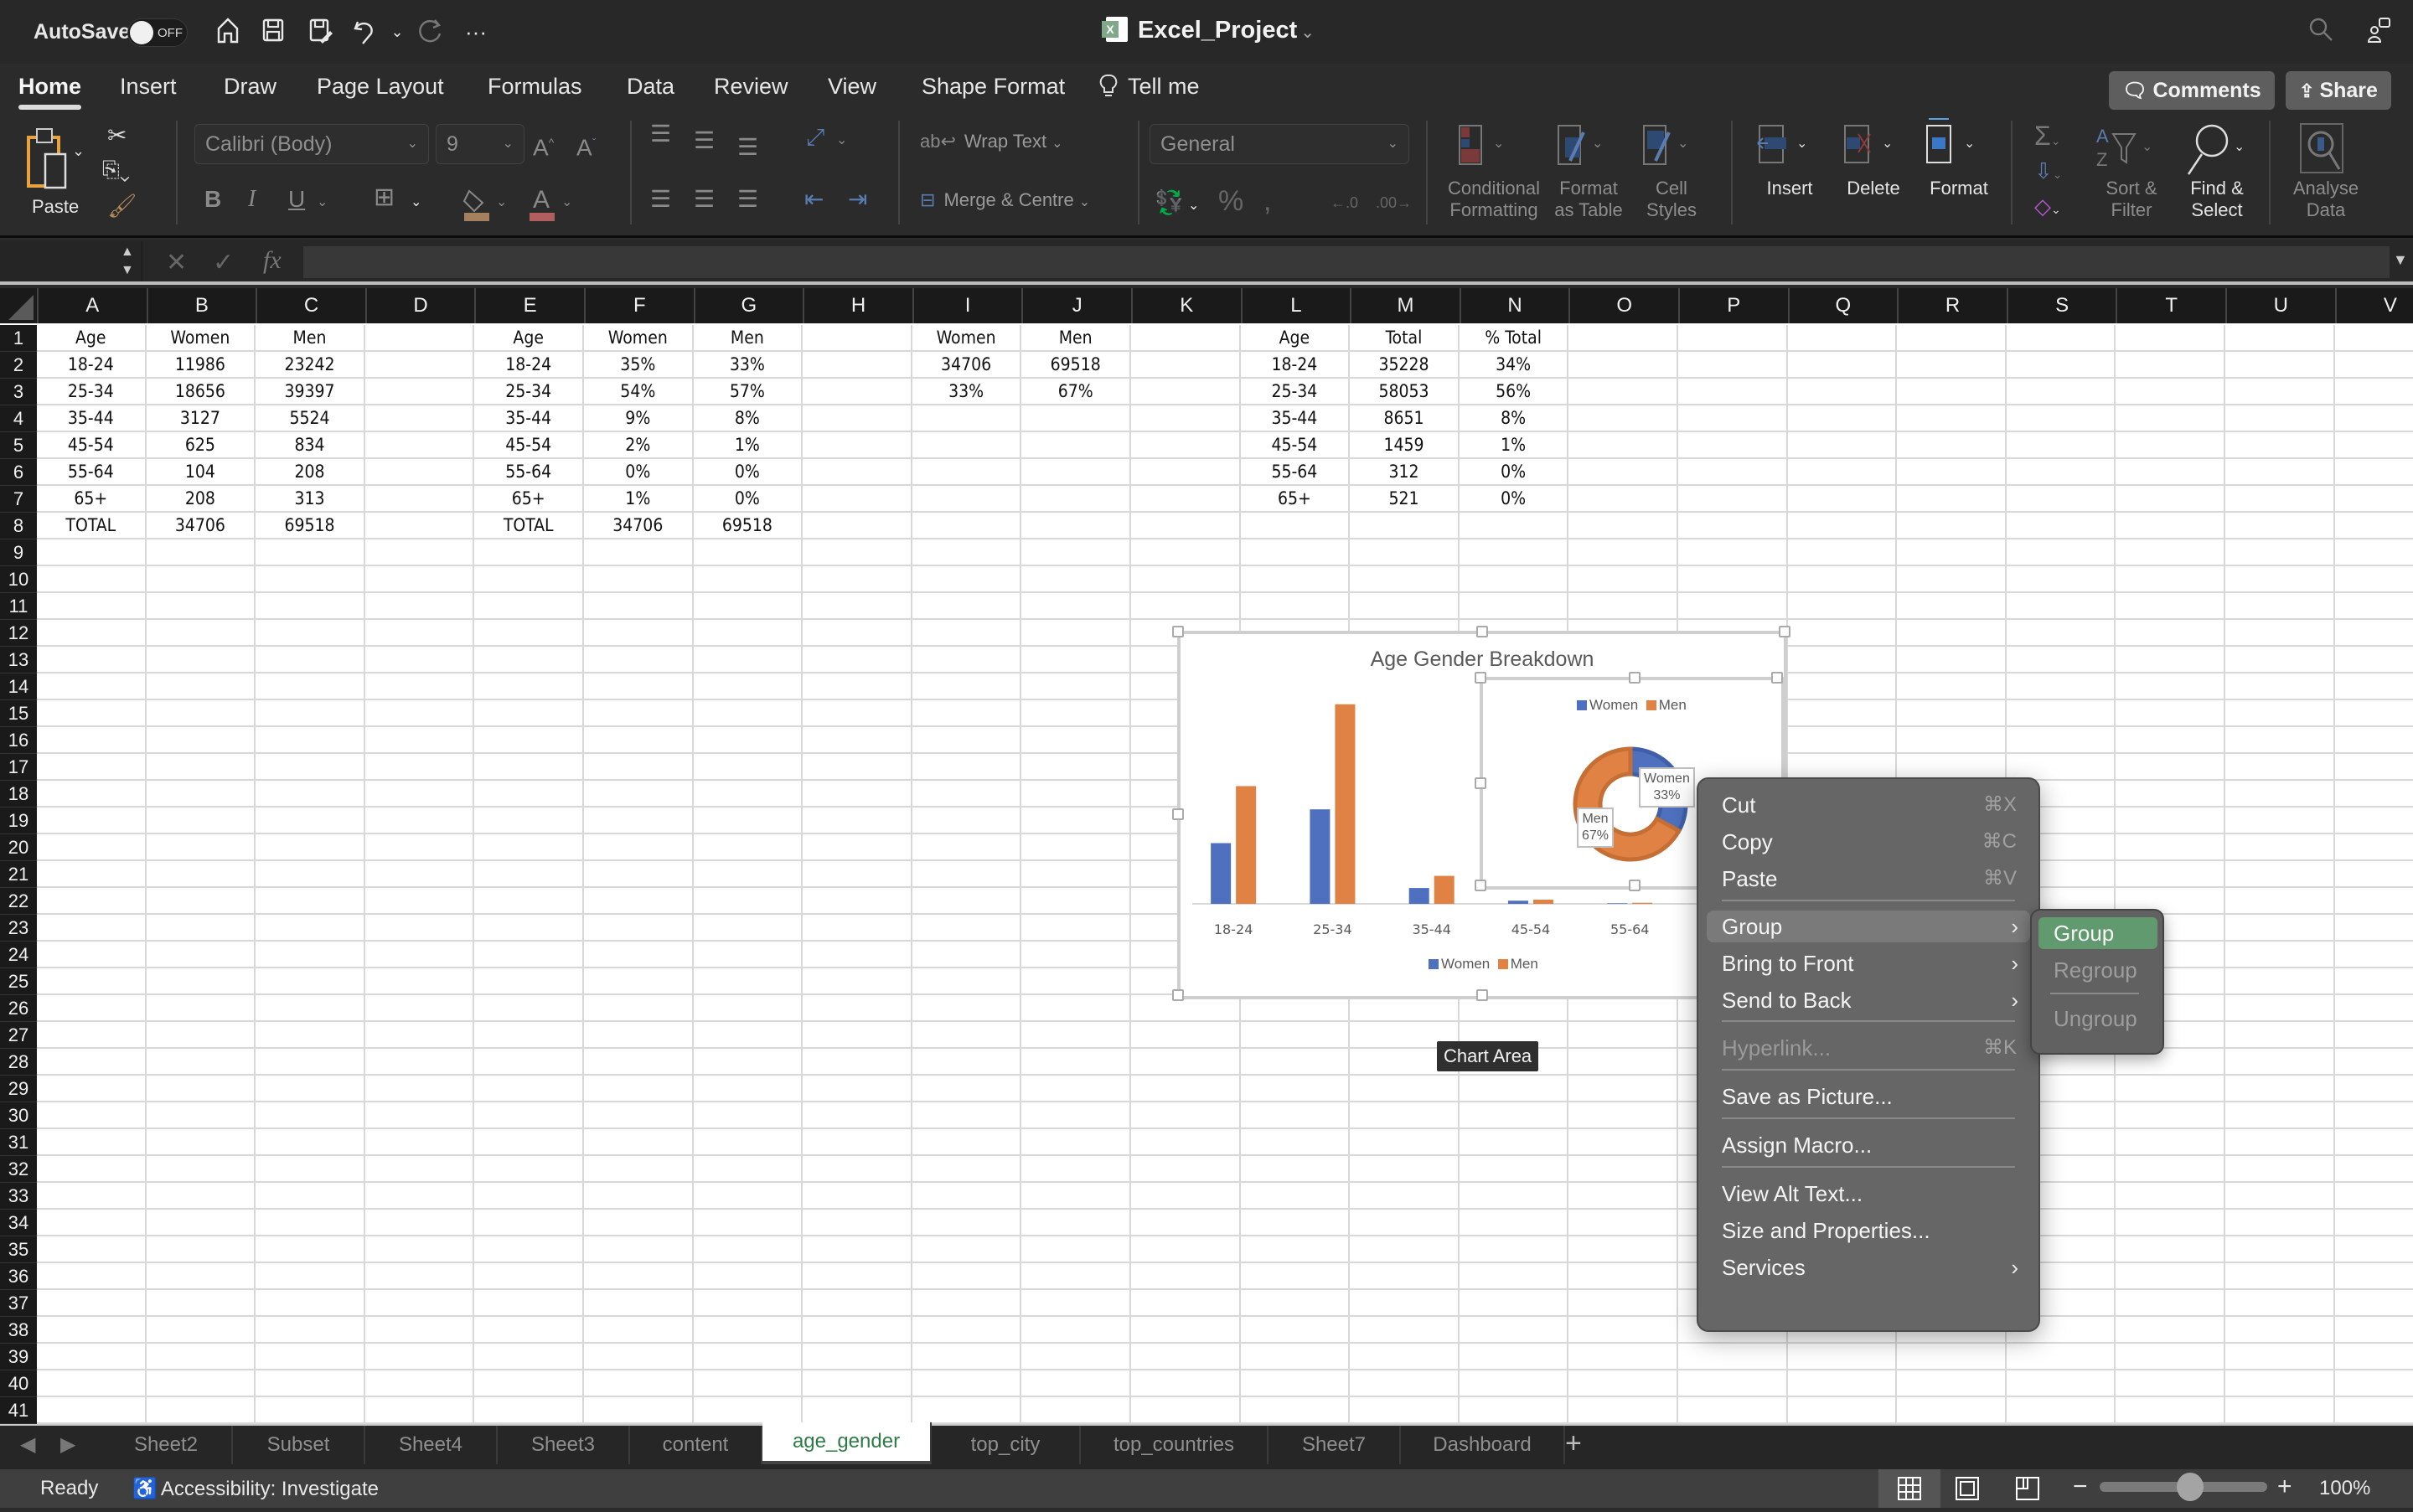  I want to click on number-format-dropdown: General ⌄, so click(1279, 144).